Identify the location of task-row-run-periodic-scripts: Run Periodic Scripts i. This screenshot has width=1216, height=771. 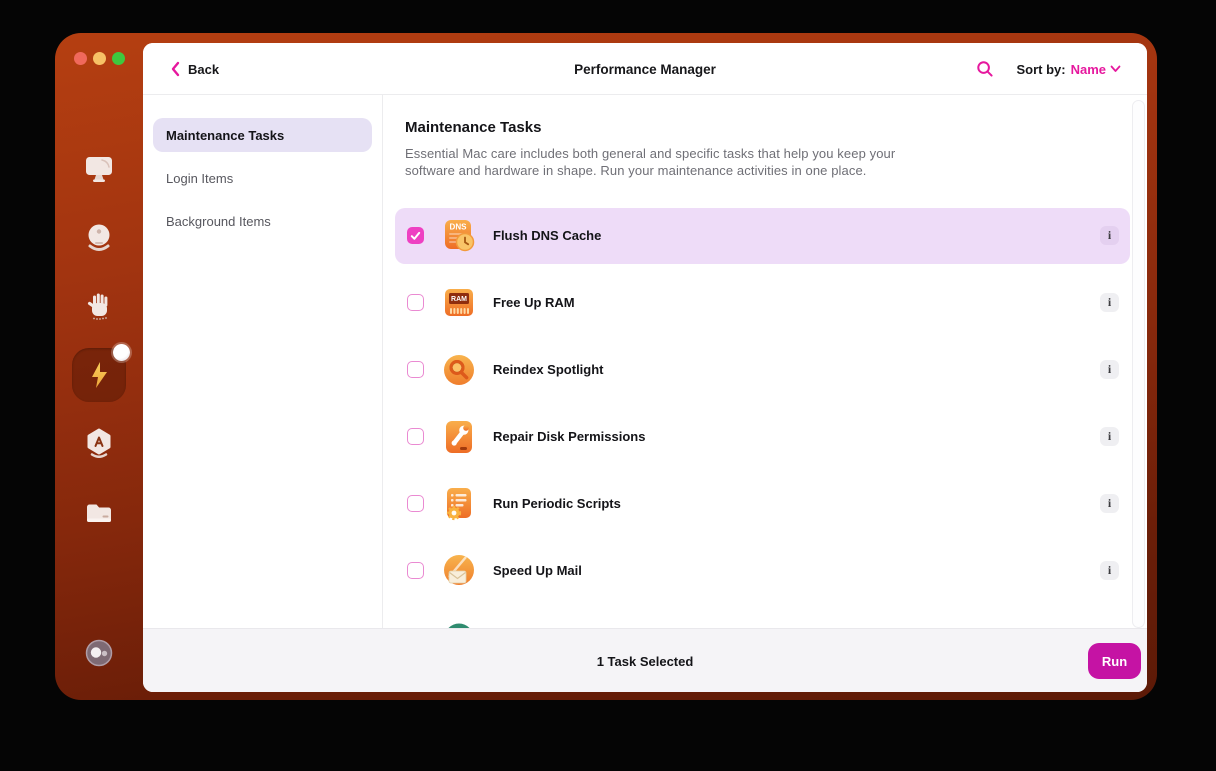
(762, 503).